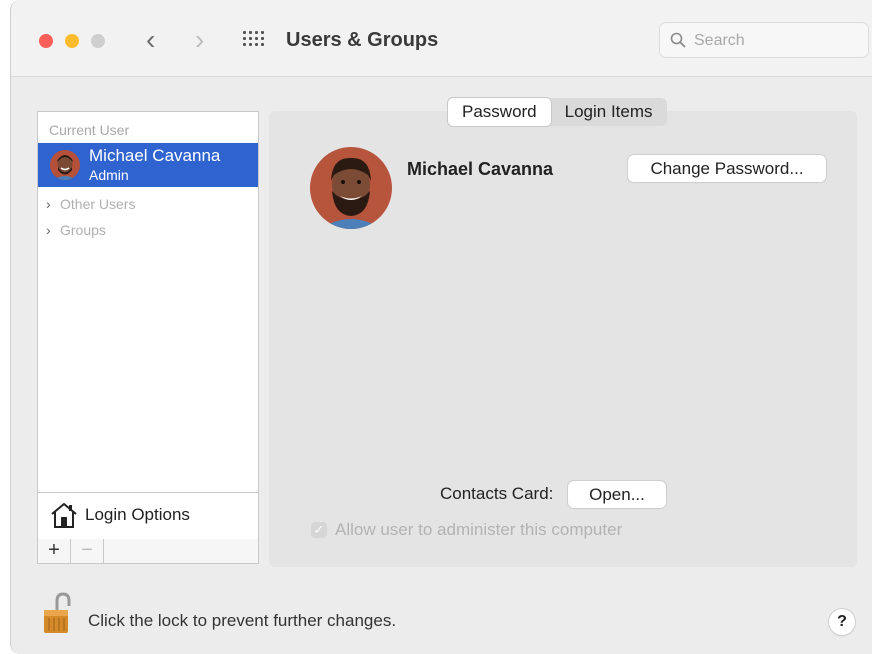  What do you see at coordinates (64, 515) in the screenshot?
I see `house-icon` at bounding box center [64, 515].